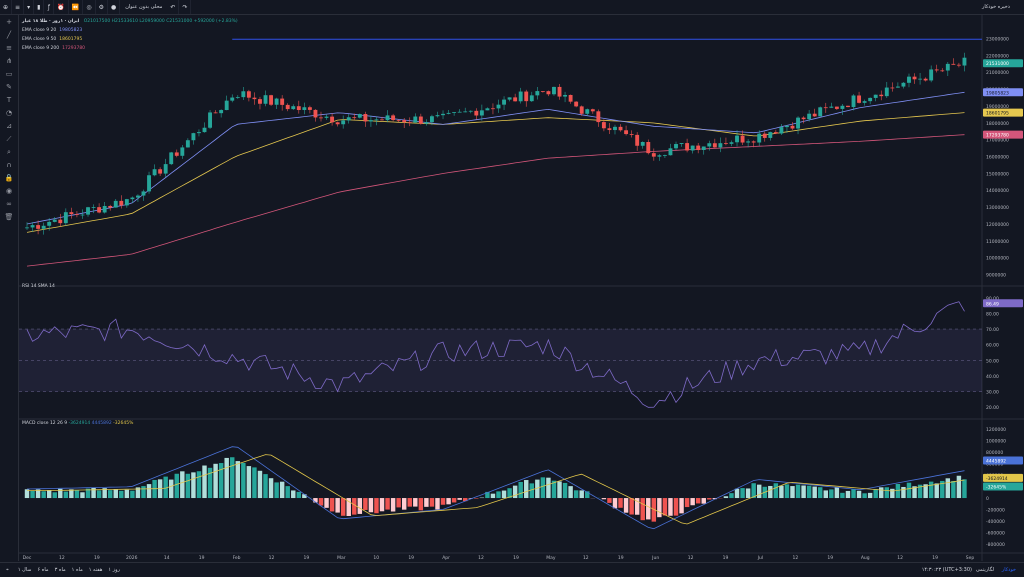  Describe the element at coordinates (996, 488) in the screenshot. I see `hist-tag: -32645%` at that location.